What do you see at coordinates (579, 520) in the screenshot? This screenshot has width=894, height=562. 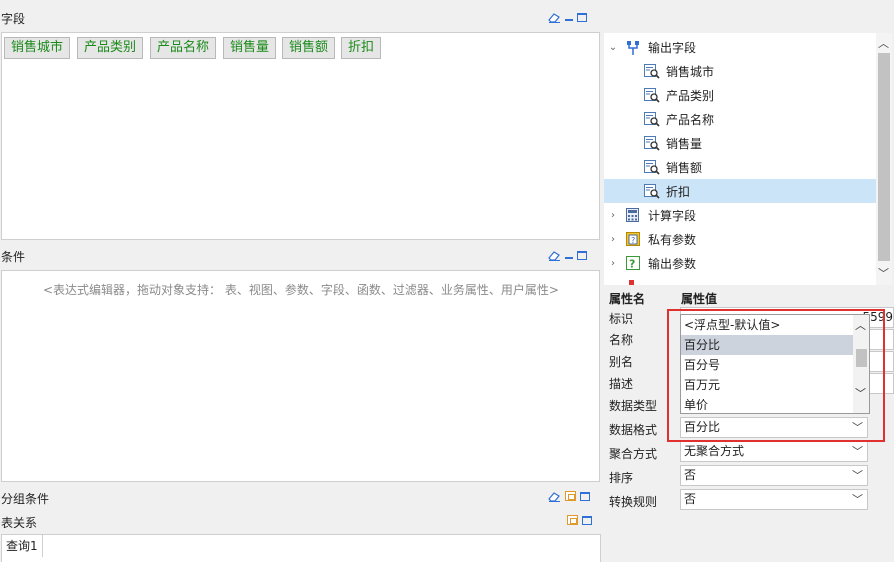 I see `relation-toolbar` at bounding box center [579, 520].